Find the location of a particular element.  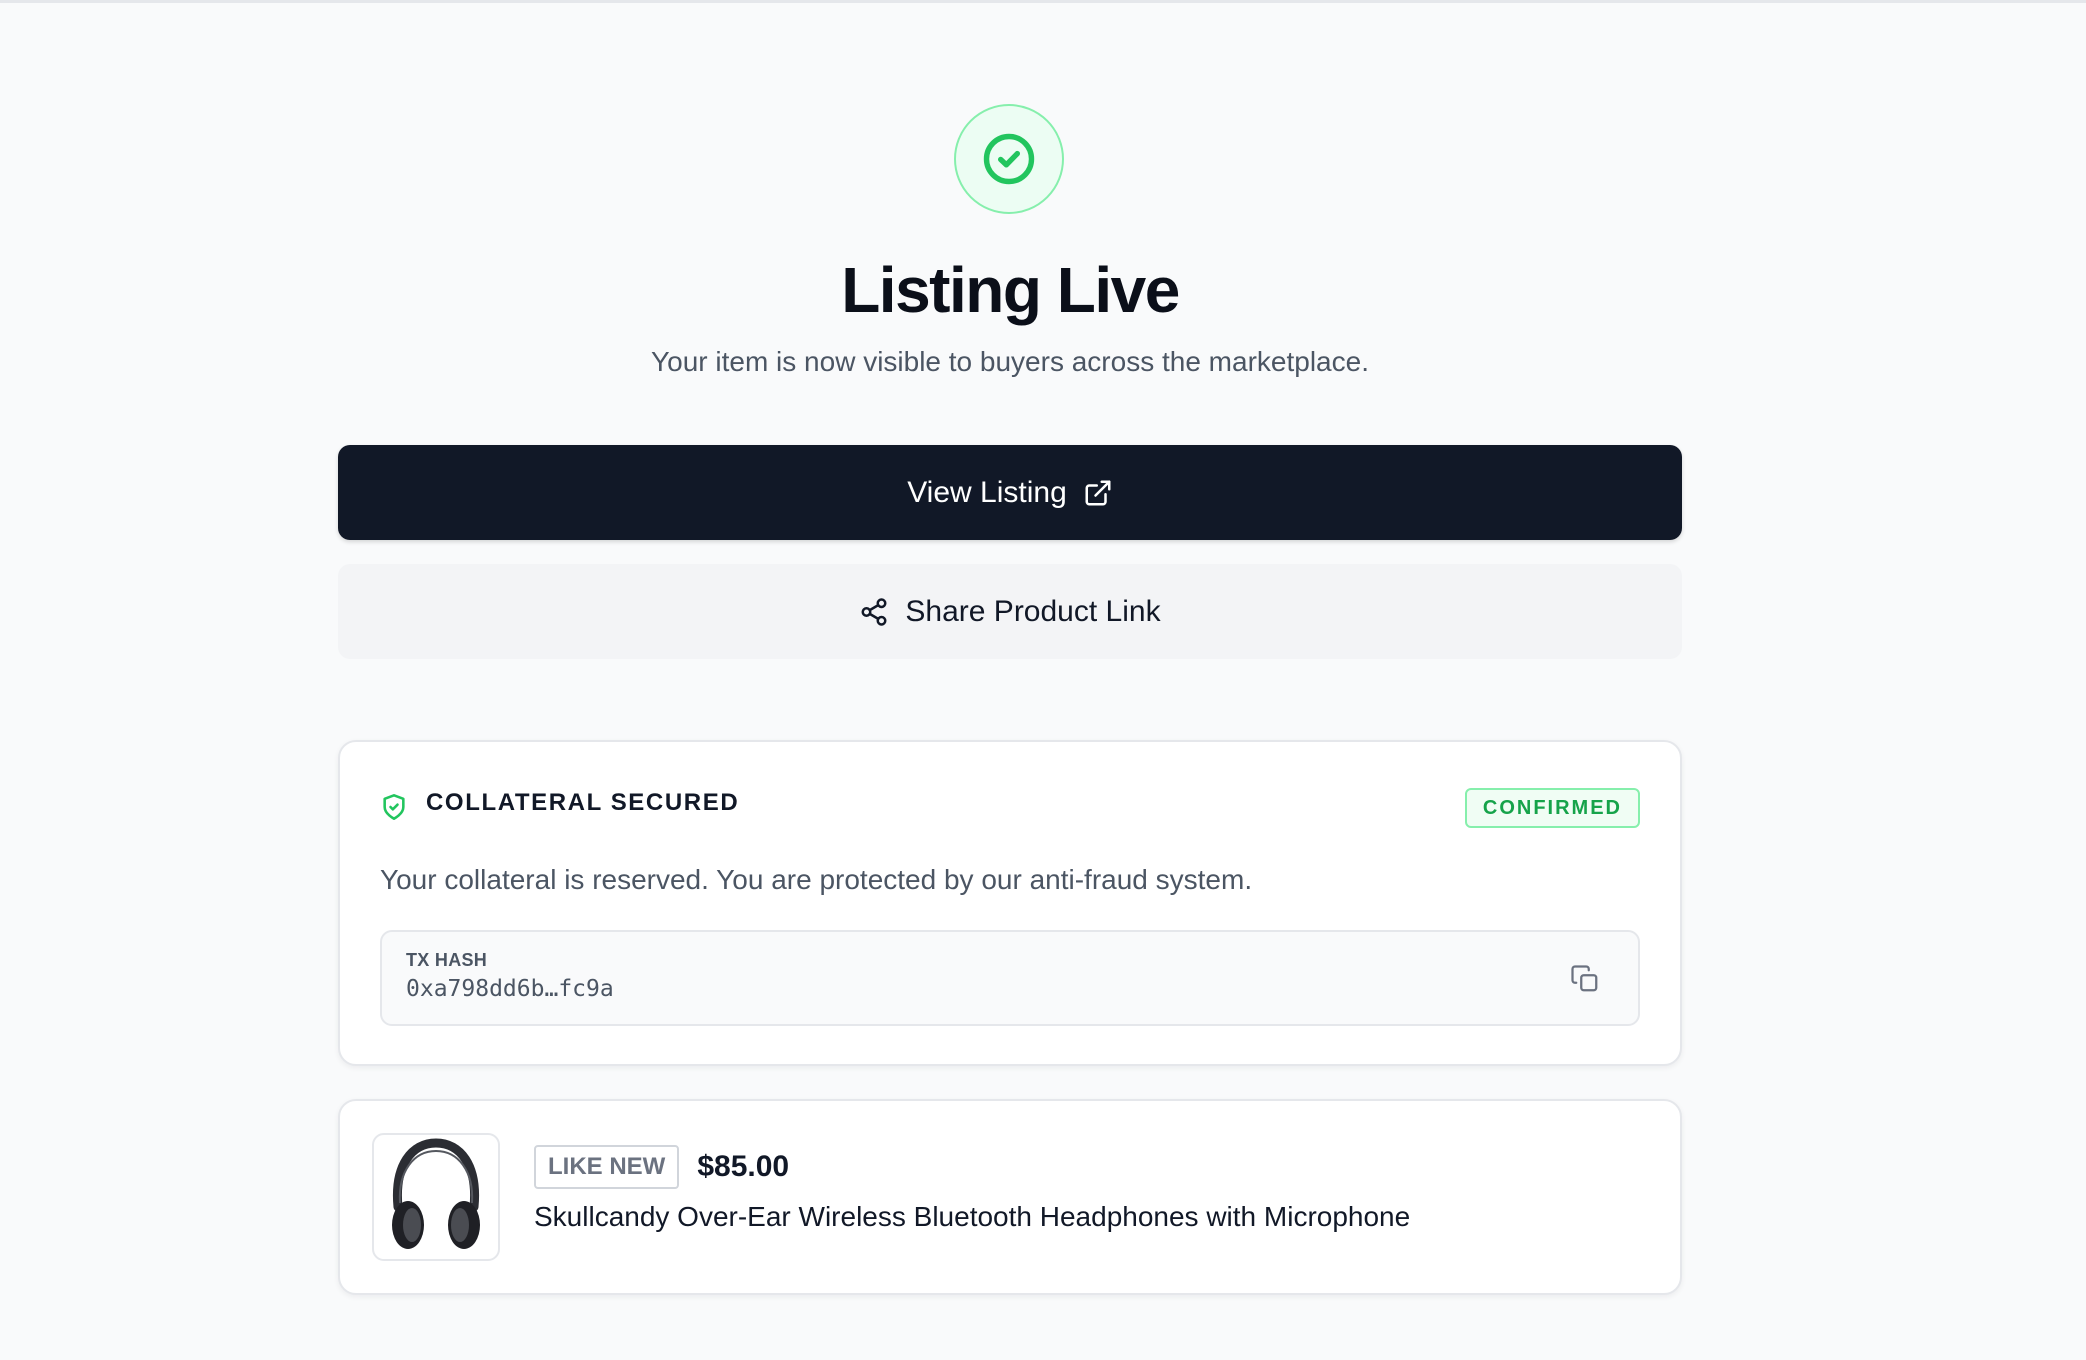

product-meta: LIKE NEW $85.00 is located at coordinates (661, 1167).